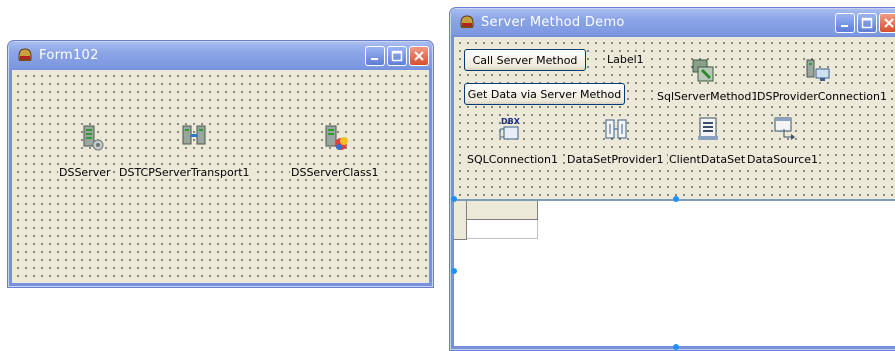  Describe the element at coordinates (711, 159) in the screenshot. I see `client-dataset-label: ClientDataSet1` at that location.